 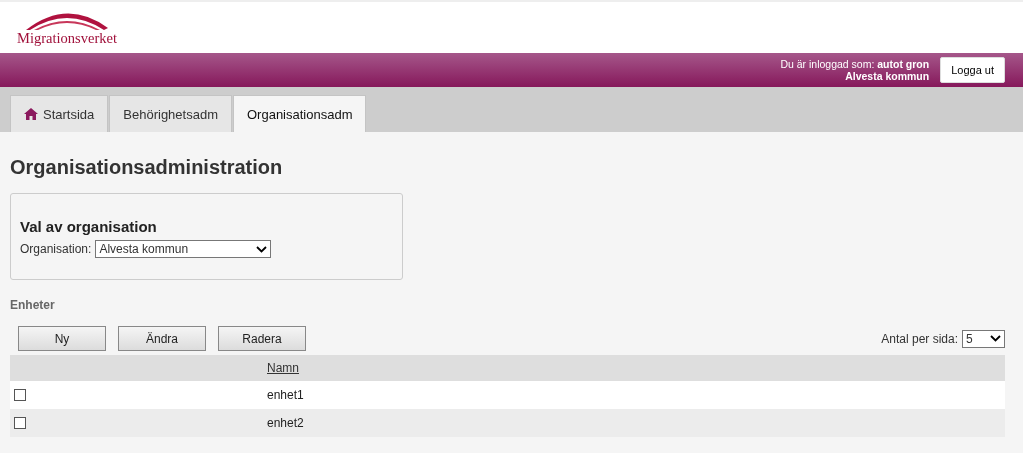 I want to click on page-title: Organisationsadministration, so click(x=147, y=168).